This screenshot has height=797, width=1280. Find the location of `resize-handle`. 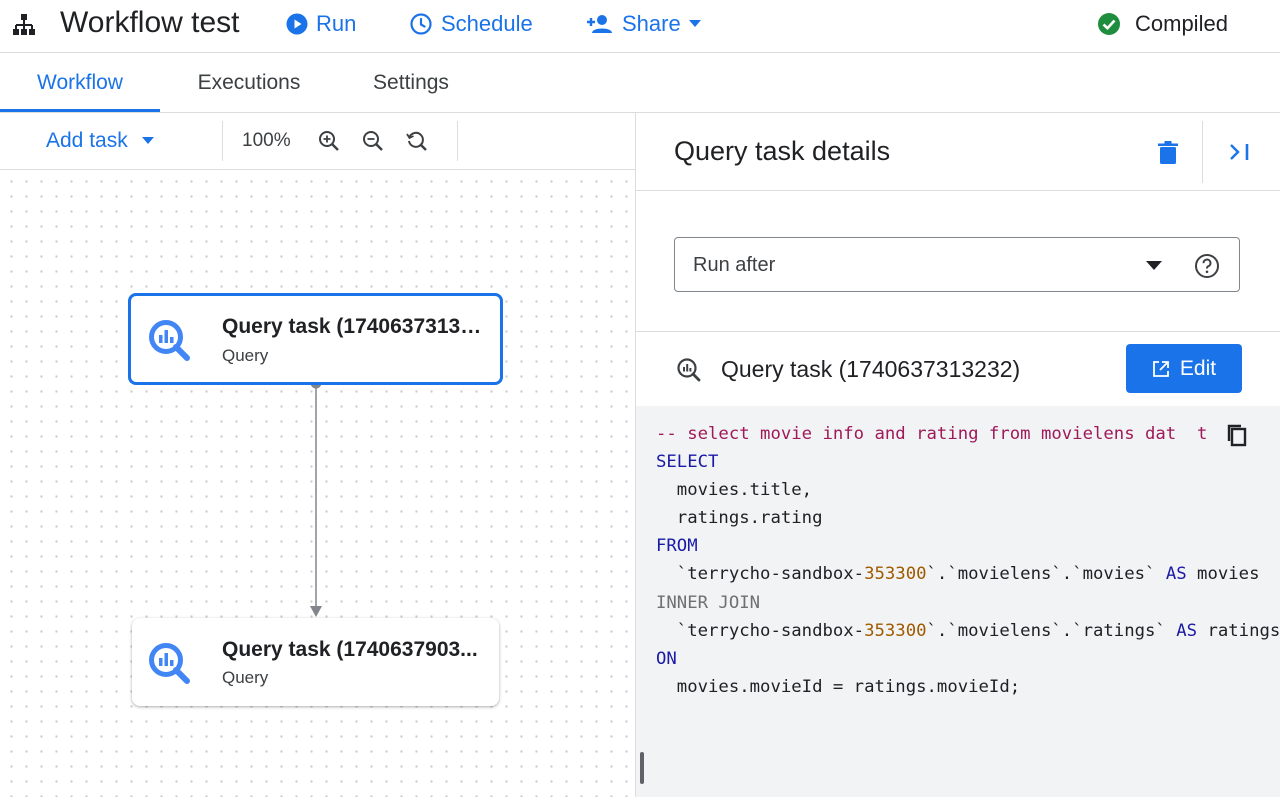

resize-handle is located at coordinates (642, 768).